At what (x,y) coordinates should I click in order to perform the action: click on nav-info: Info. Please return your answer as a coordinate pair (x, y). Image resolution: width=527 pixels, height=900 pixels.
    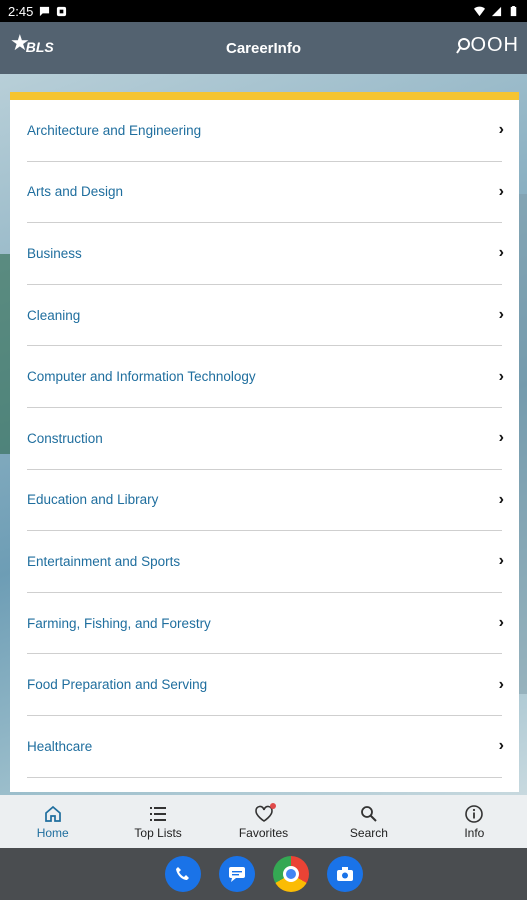
    Looking at the image, I should click on (474, 821).